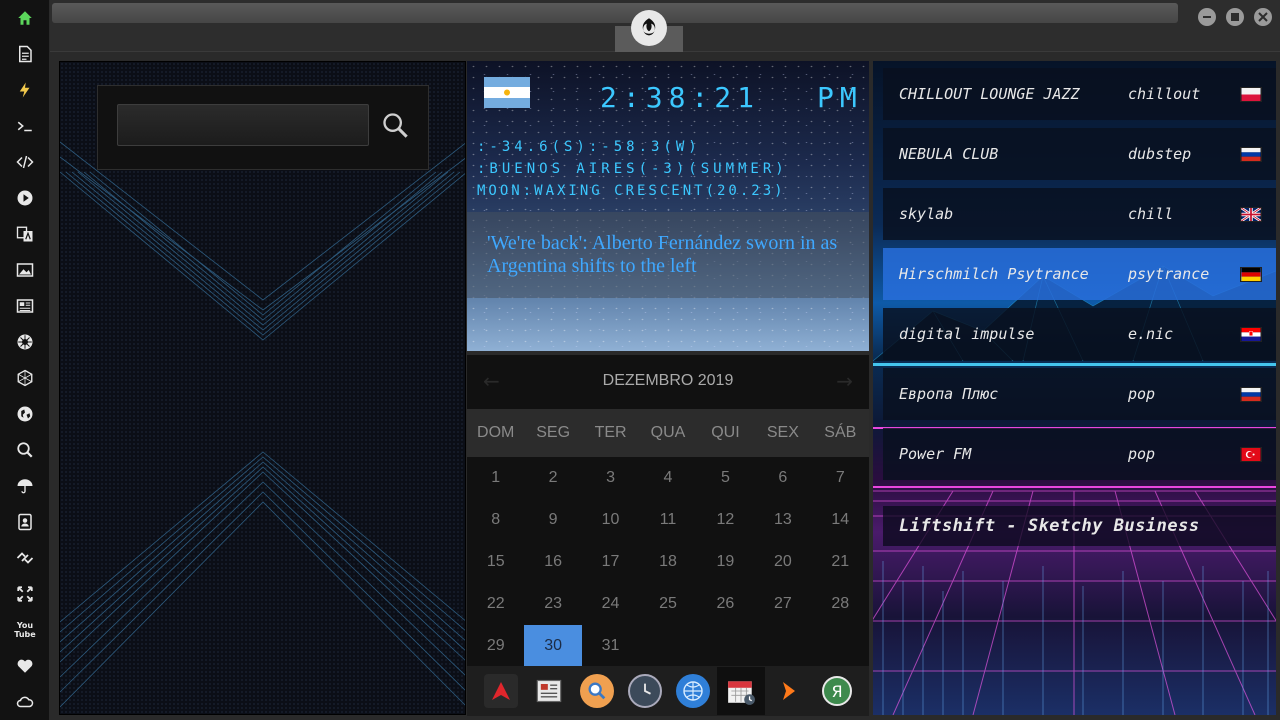 The height and width of the screenshot is (720, 1280). What do you see at coordinates (994, 274) in the screenshot?
I see `station-name: Hirschmilch Psytrance` at bounding box center [994, 274].